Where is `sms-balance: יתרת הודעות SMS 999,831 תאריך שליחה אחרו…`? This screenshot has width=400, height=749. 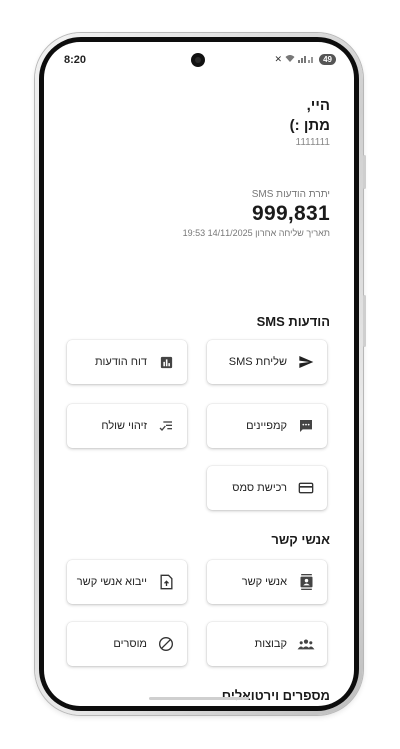
sms-balance: יתרת הודעות SMS 999,831 תאריך שליחה אחרו… is located at coordinates (256, 213).